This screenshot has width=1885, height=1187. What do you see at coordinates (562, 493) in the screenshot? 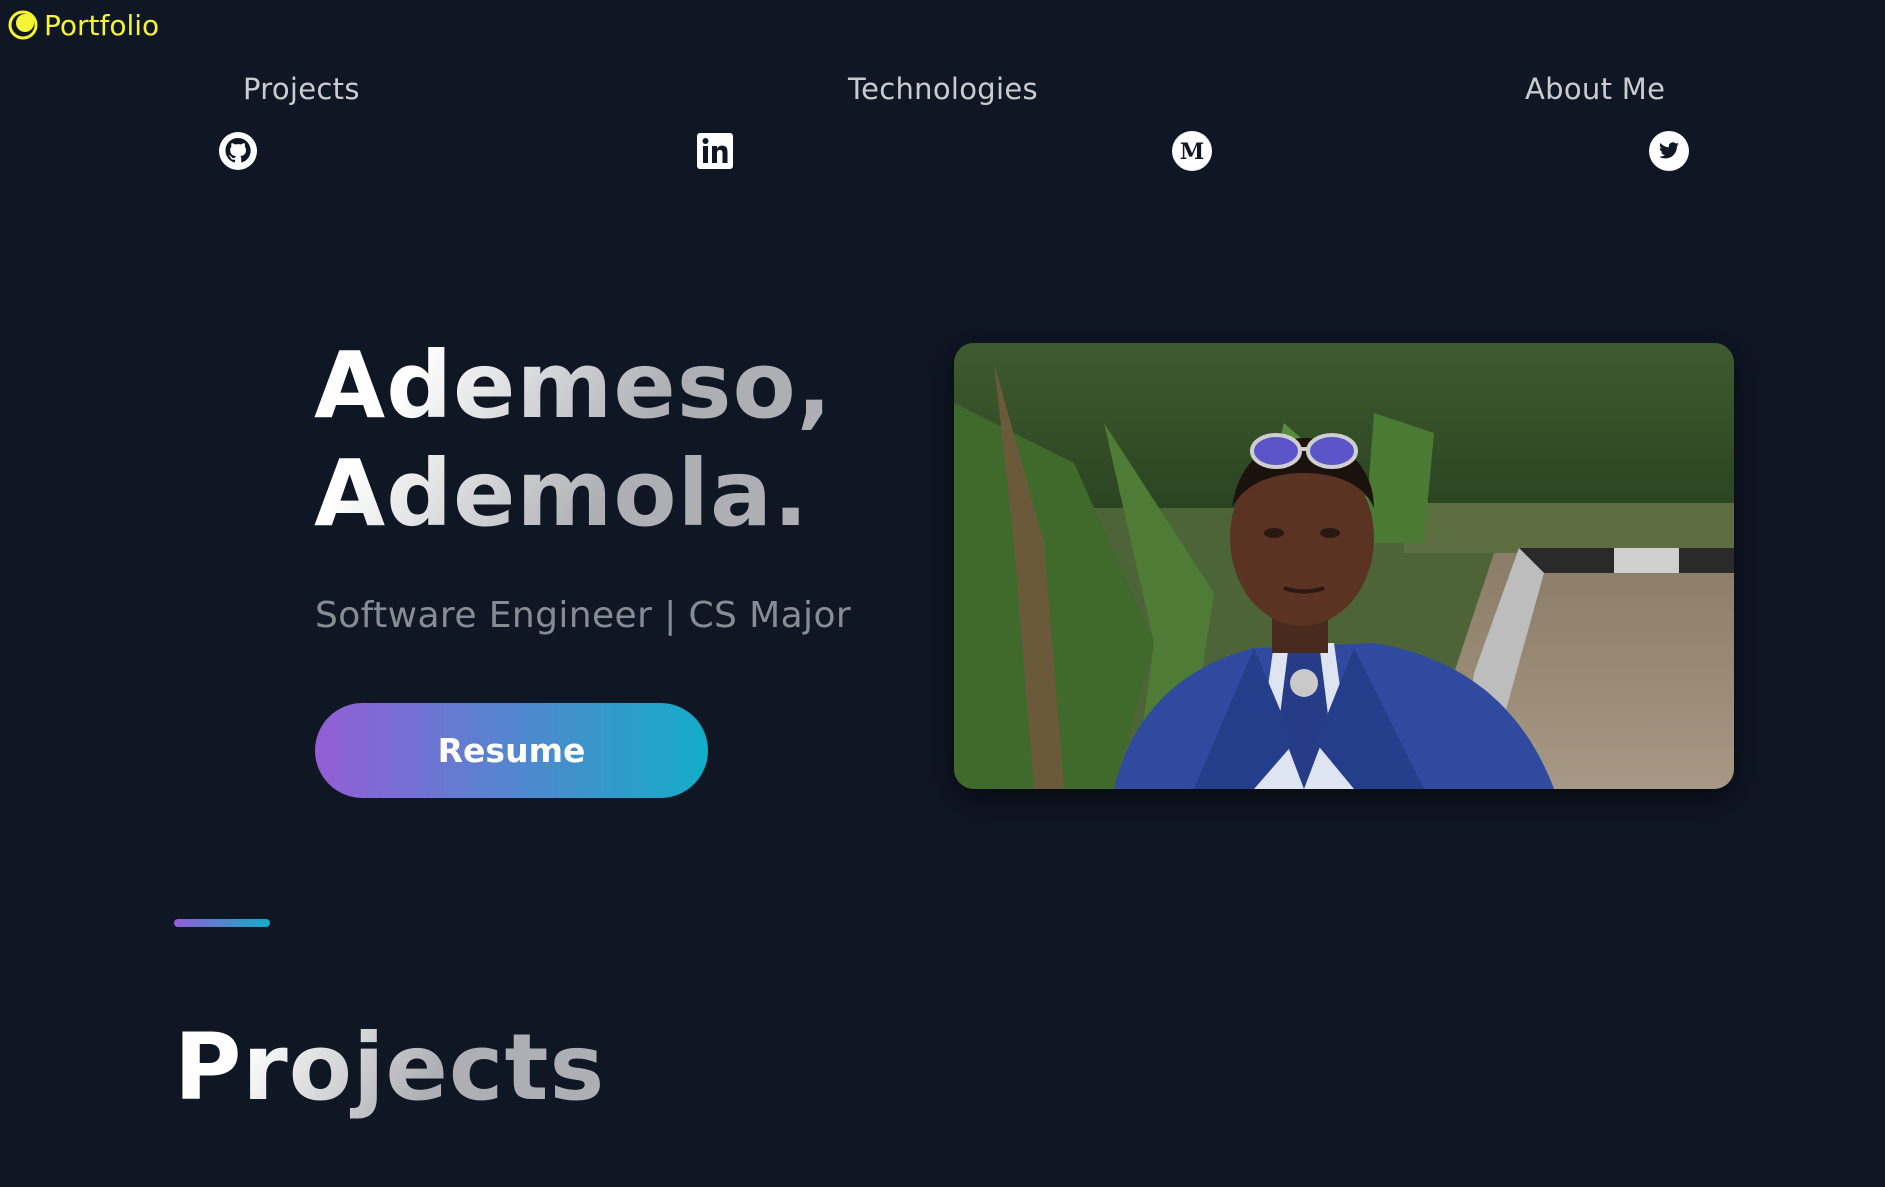
I see `hero-title-line2: Ademola.` at bounding box center [562, 493].